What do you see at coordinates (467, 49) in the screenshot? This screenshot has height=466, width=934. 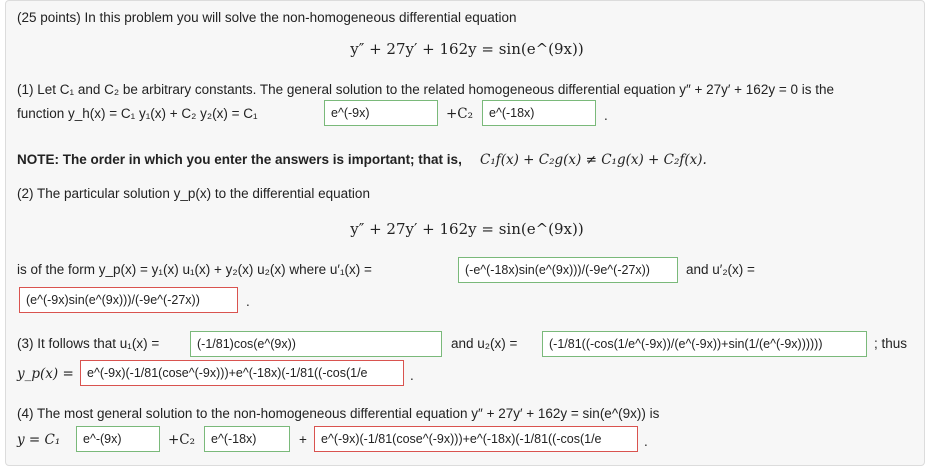 I see `main-equation: y″ + 27y′ + 162y = sin(e^(9x))` at bounding box center [467, 49].